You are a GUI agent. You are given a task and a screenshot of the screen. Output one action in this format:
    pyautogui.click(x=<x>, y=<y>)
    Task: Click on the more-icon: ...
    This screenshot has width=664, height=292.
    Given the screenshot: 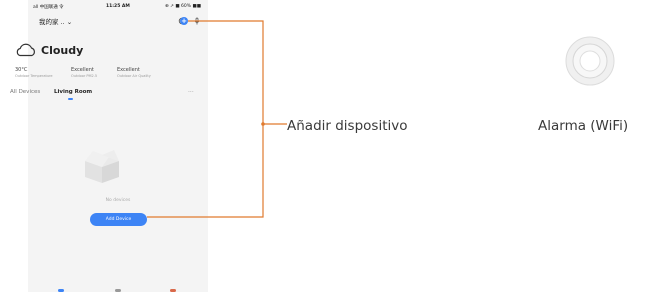 What is the action you would take?
    pyautogui.click(x=191, y=90)
    